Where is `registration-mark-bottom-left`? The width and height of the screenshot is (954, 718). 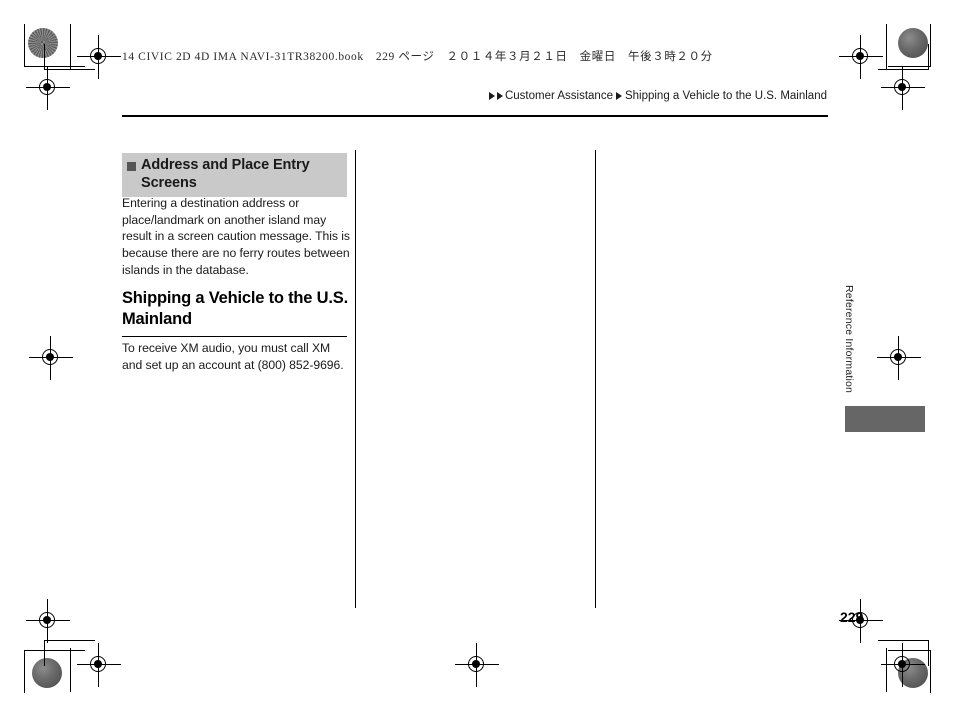 registration-mark-bottom-left is located at coordinates (48, 621).